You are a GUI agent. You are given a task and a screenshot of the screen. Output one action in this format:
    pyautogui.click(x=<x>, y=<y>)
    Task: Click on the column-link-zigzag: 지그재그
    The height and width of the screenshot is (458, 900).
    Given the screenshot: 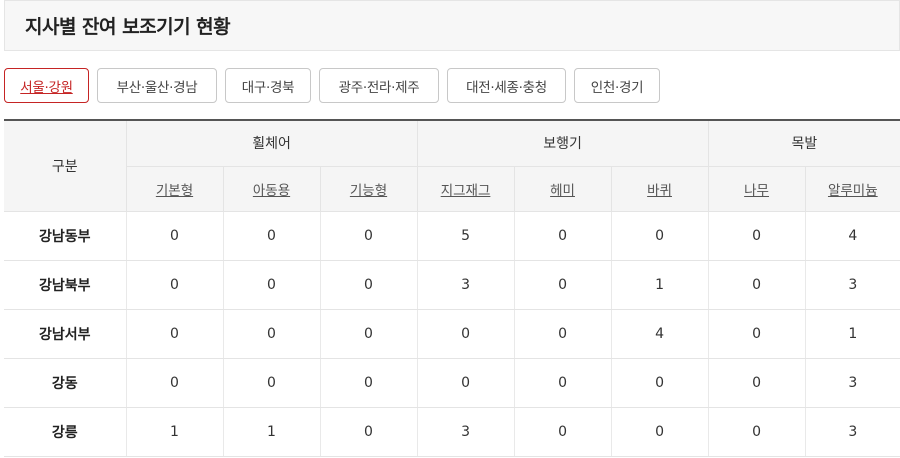 What is the action you would take?
    pyautogui.click(x=466, y=191)
    